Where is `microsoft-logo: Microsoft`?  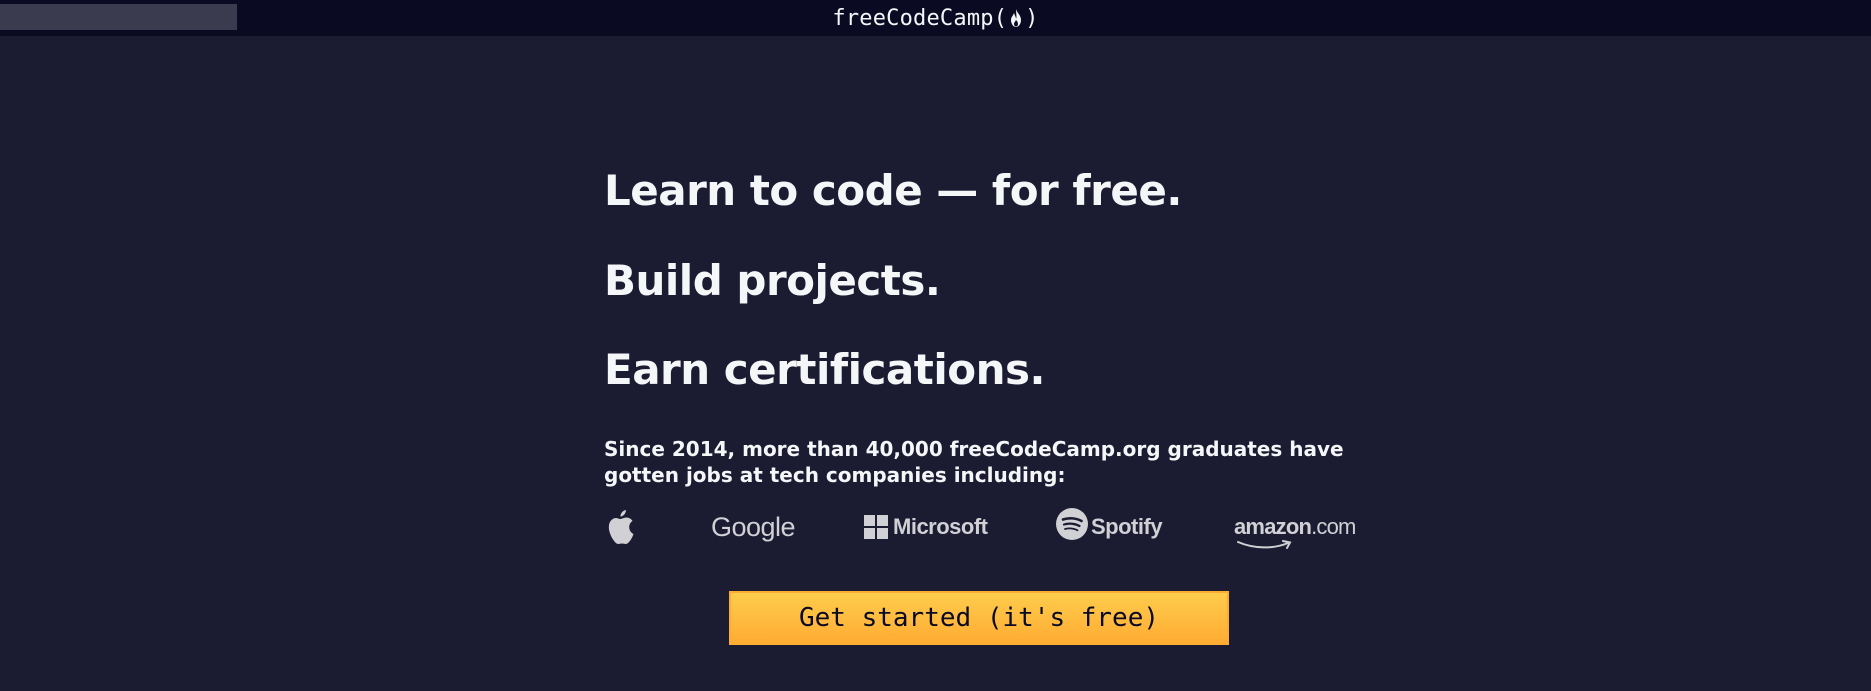 microsoft-logo: Microsoft is located at coordinates (926, 527).